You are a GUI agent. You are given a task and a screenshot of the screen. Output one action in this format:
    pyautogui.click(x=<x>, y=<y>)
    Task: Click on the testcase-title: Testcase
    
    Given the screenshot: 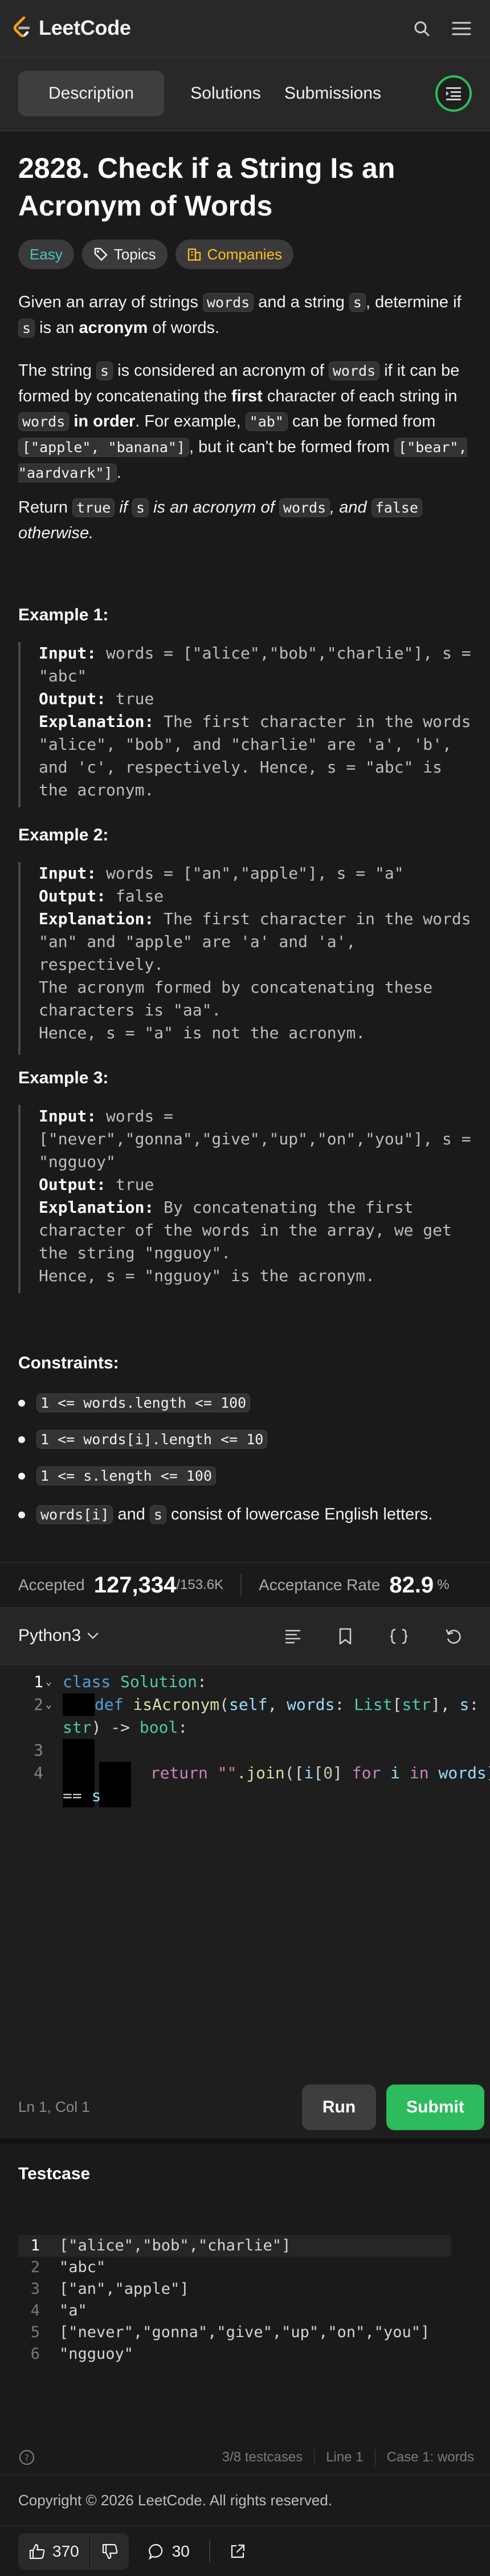 What is the action you would take?
    pyautogui.click(x=54, y=2173)
    